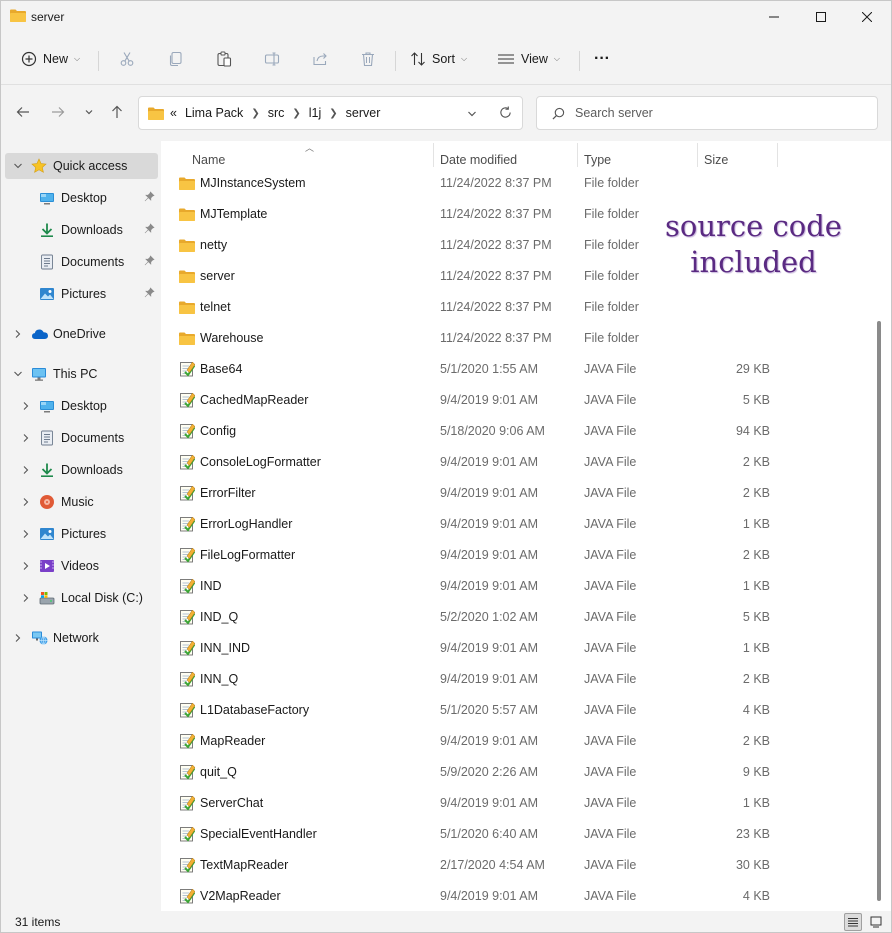  I want to click on new-button: New ⌵, so click(50, 59).